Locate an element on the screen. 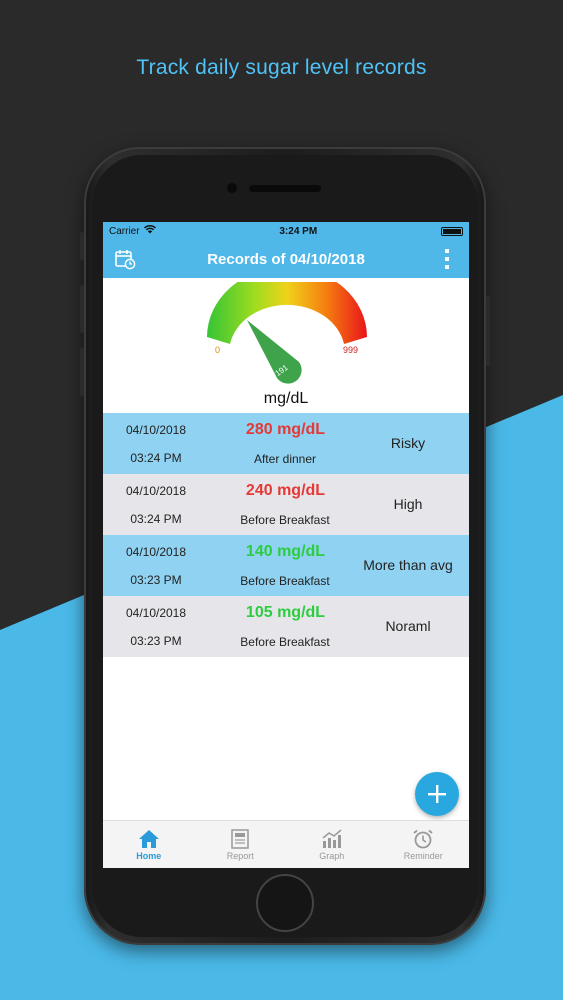 Image resolution: width=563 pixels, height=1000 pixels. report-icon is located at coordinates (240, 838).